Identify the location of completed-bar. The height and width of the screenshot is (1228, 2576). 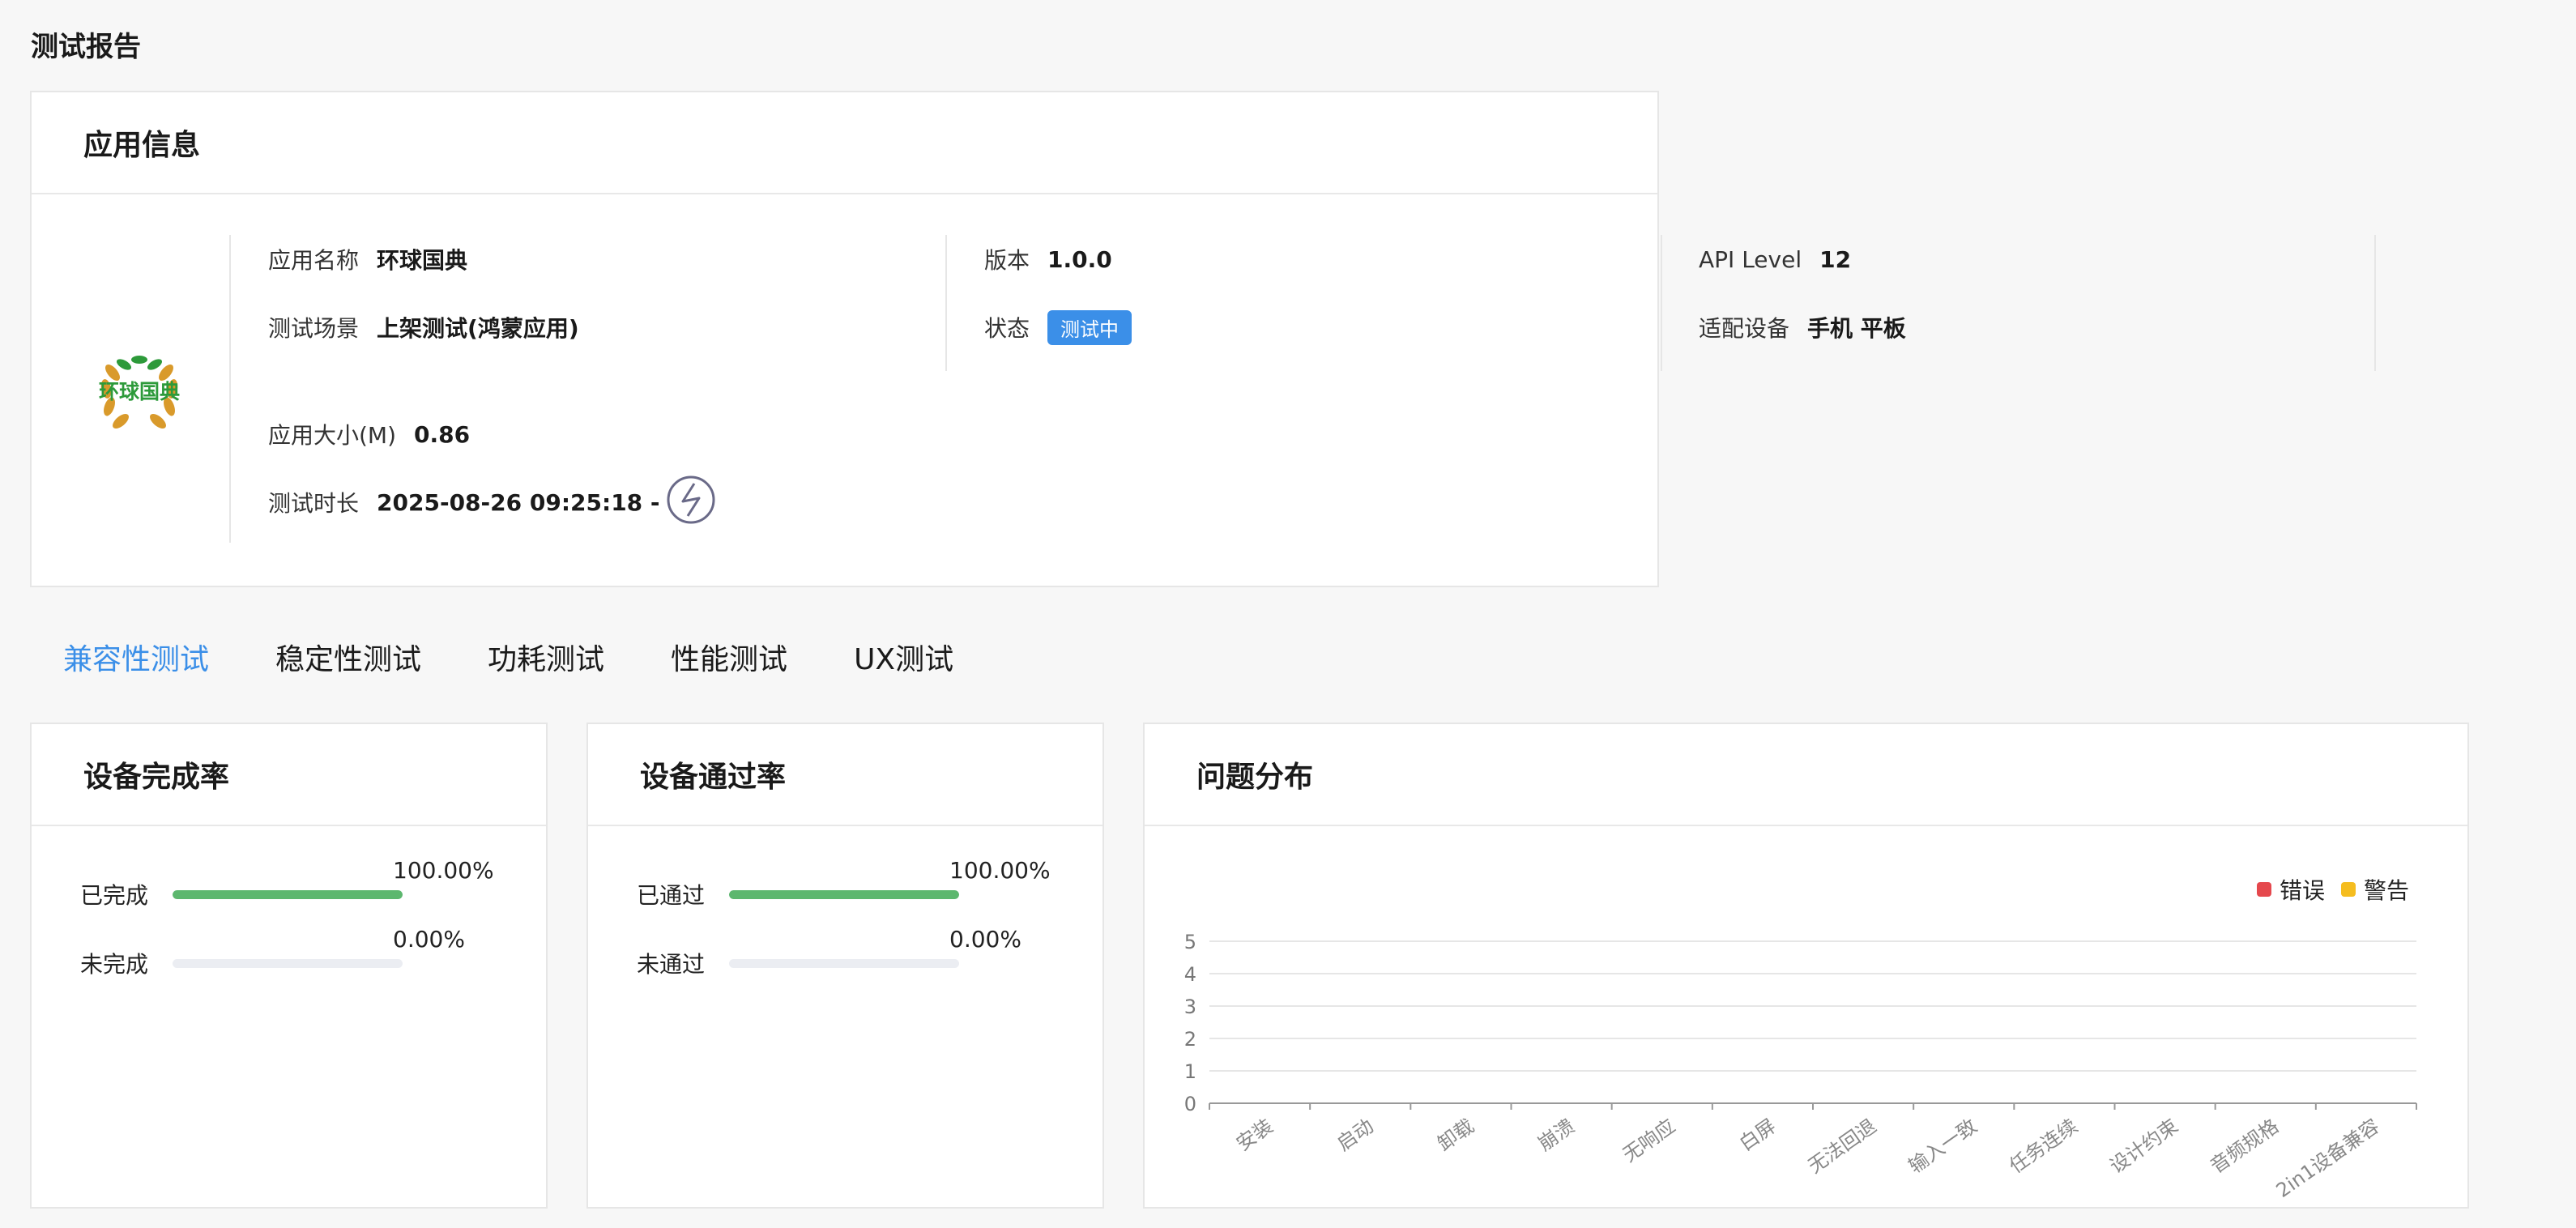
(288, 894).